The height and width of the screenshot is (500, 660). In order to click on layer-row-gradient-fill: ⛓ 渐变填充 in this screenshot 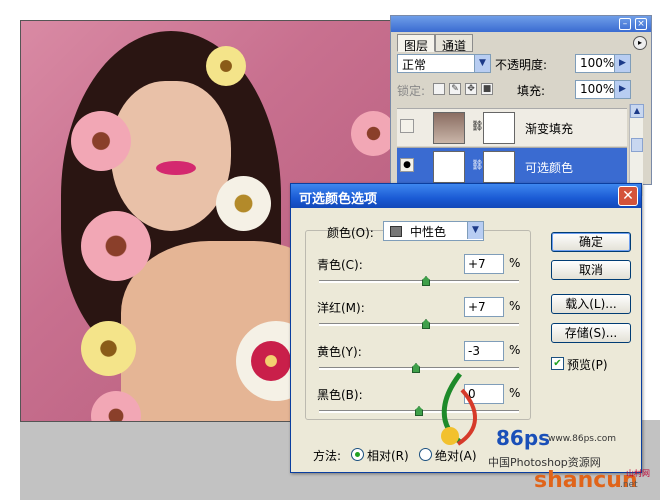, I will do `click(512, 127)`.